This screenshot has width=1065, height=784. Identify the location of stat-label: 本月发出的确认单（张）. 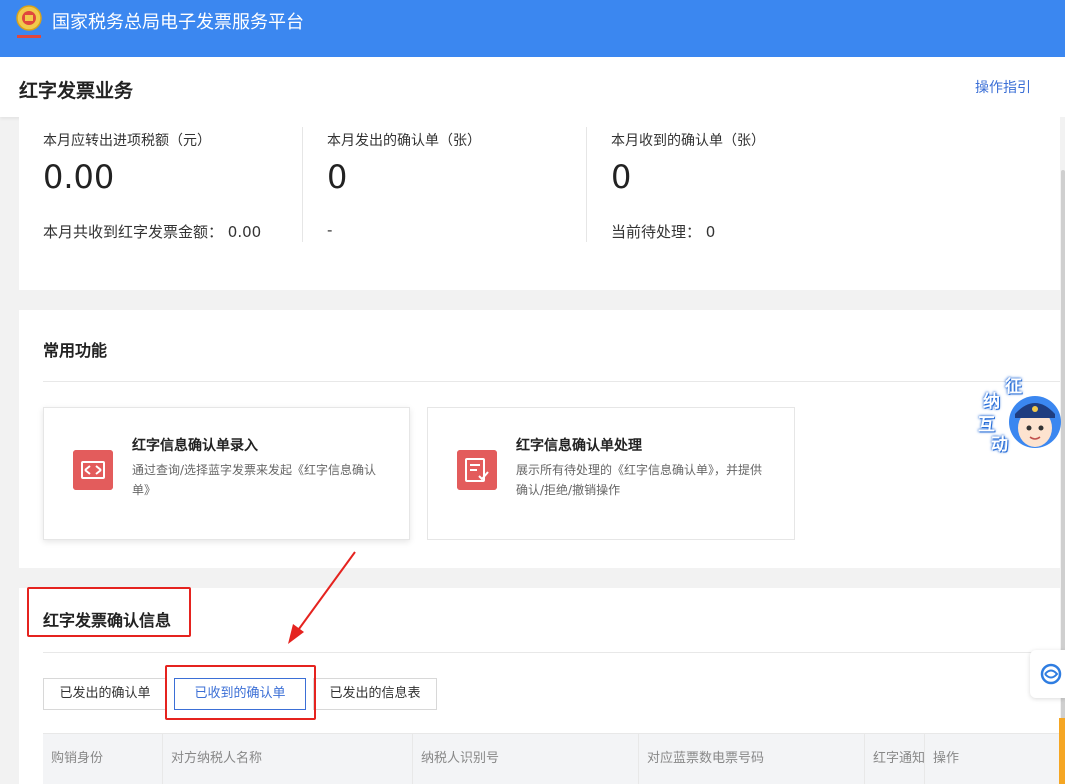
(404, 141).